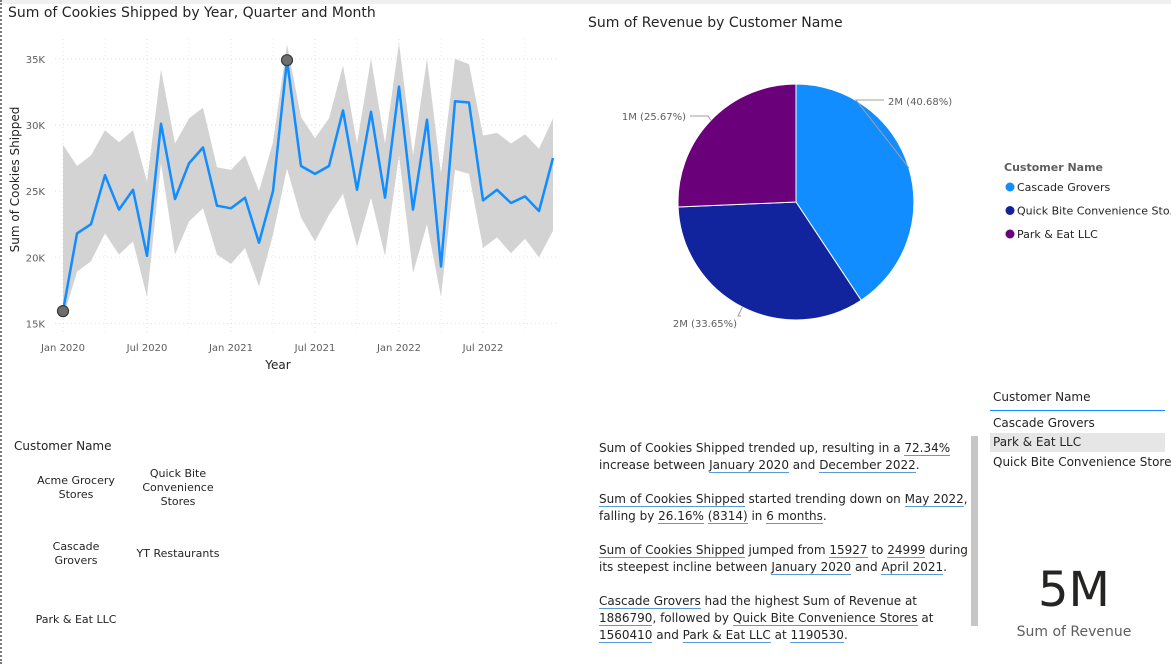 This screenshot has height=664, width=1171. I want to click on tile-yt-restaurants: YT Restaurants, so click(178, 554).